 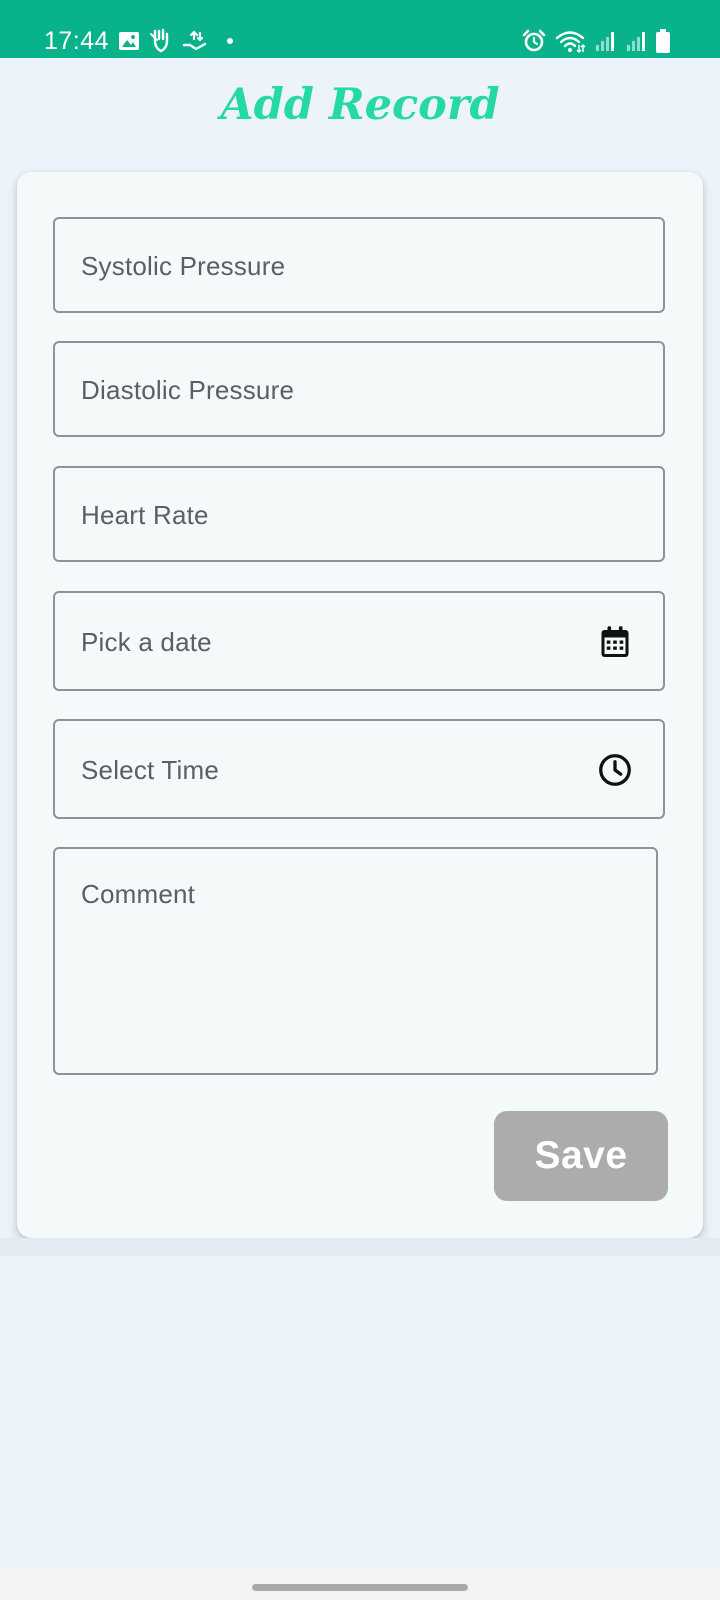 I want to click on time-placeholder: Select Time, so click(x=150, y=770).